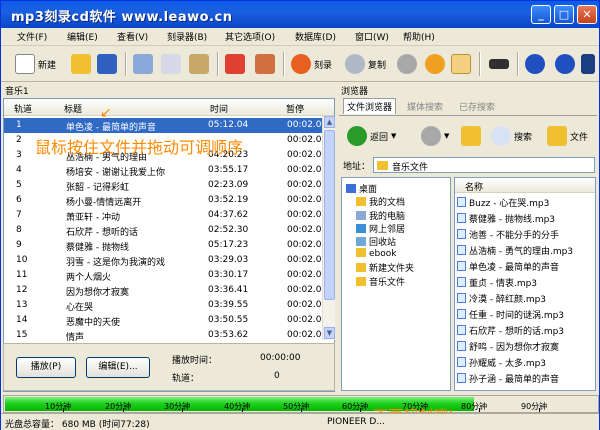 This screenshot has width=600, height=430. What do you see at coordinates (372, 36) in the screenshot?
I see `menu-window: 窗口(W)` at bounding box center [372, 36].